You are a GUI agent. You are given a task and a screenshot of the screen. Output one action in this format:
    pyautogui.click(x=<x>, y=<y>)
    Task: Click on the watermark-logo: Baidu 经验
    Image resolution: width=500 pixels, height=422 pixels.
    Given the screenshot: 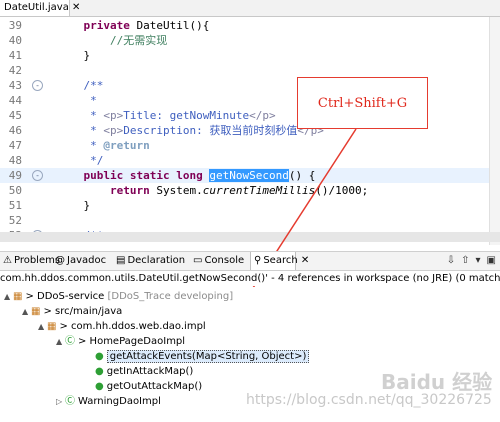 What is the action you would take?
    pyautogui.click(x=437, y=382)
    